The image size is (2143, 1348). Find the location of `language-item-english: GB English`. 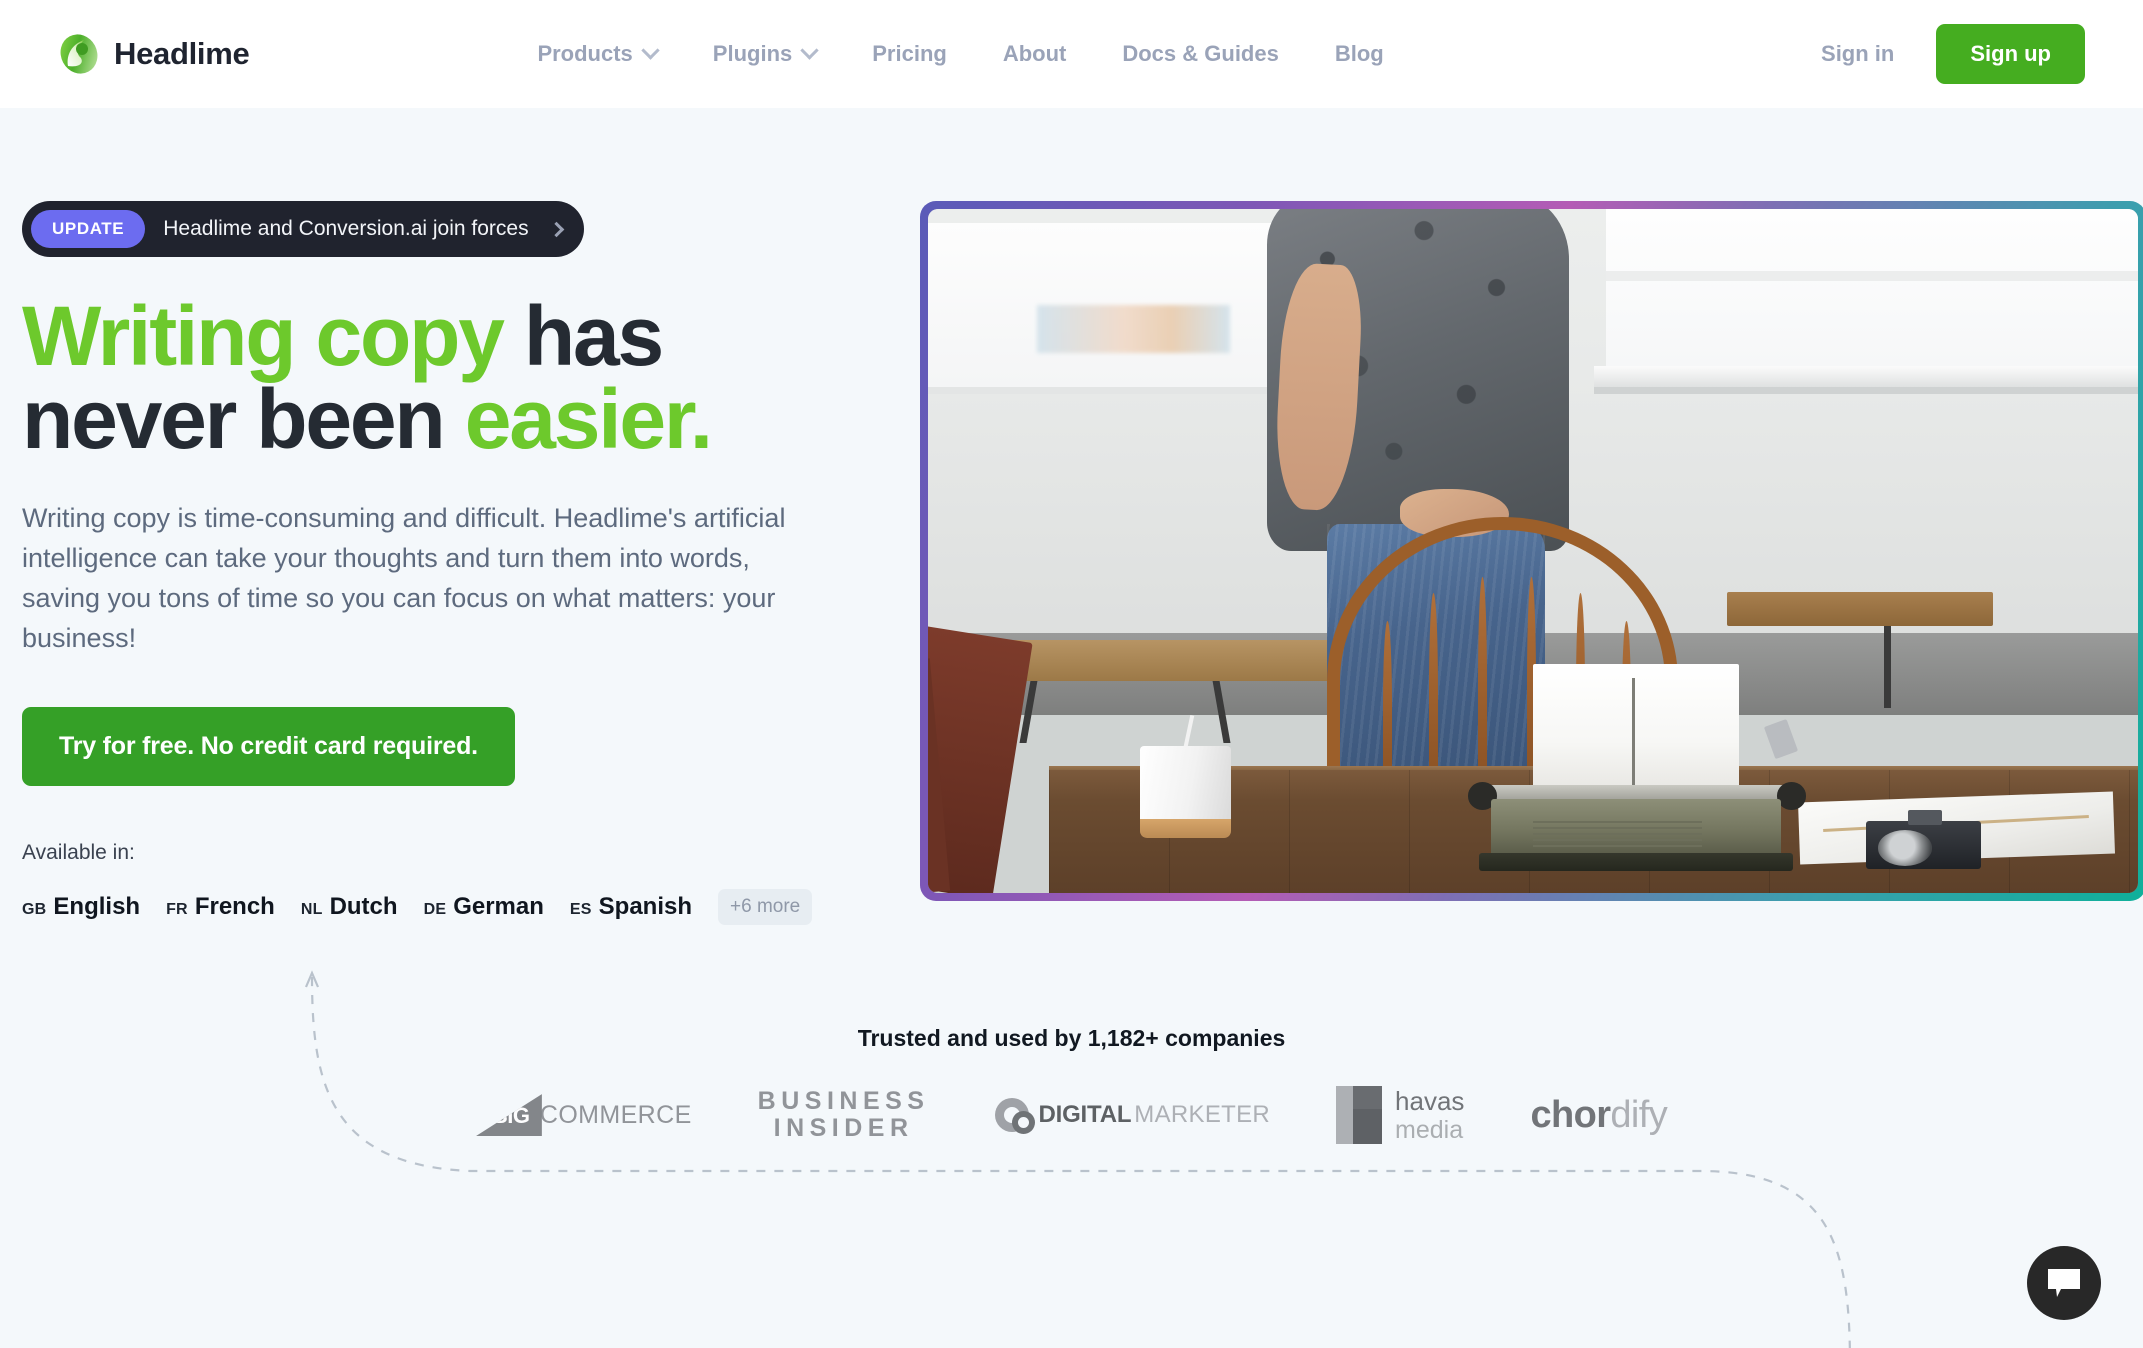

language-item-english: GB English is located at coordinates (81, 907).